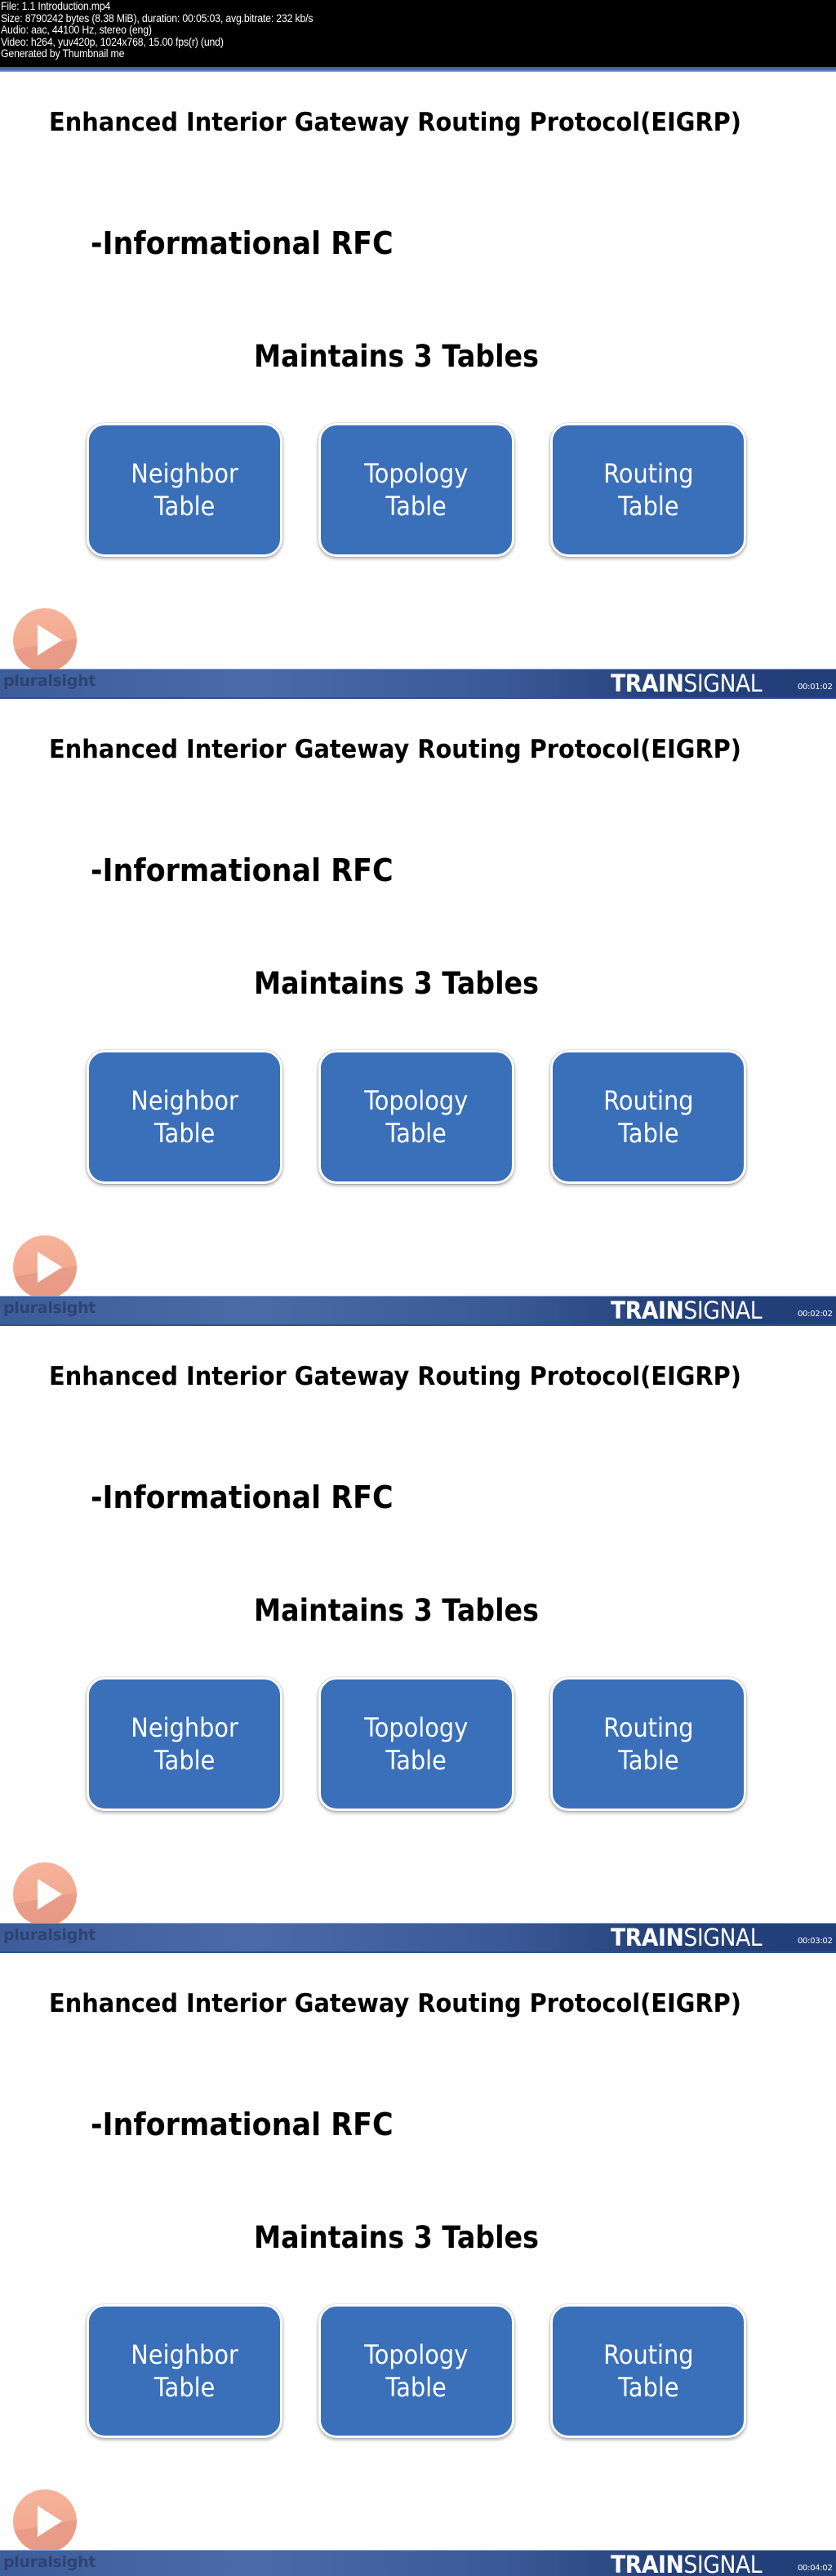 The width and height of the screenshot is (836, 2576). What do you see at coordinates (418, 684) in the screenshot?
I see `footer-branding-bar: pluralsight TRAINSIGNAL 00:01:02` at bounding box center [418, 684].